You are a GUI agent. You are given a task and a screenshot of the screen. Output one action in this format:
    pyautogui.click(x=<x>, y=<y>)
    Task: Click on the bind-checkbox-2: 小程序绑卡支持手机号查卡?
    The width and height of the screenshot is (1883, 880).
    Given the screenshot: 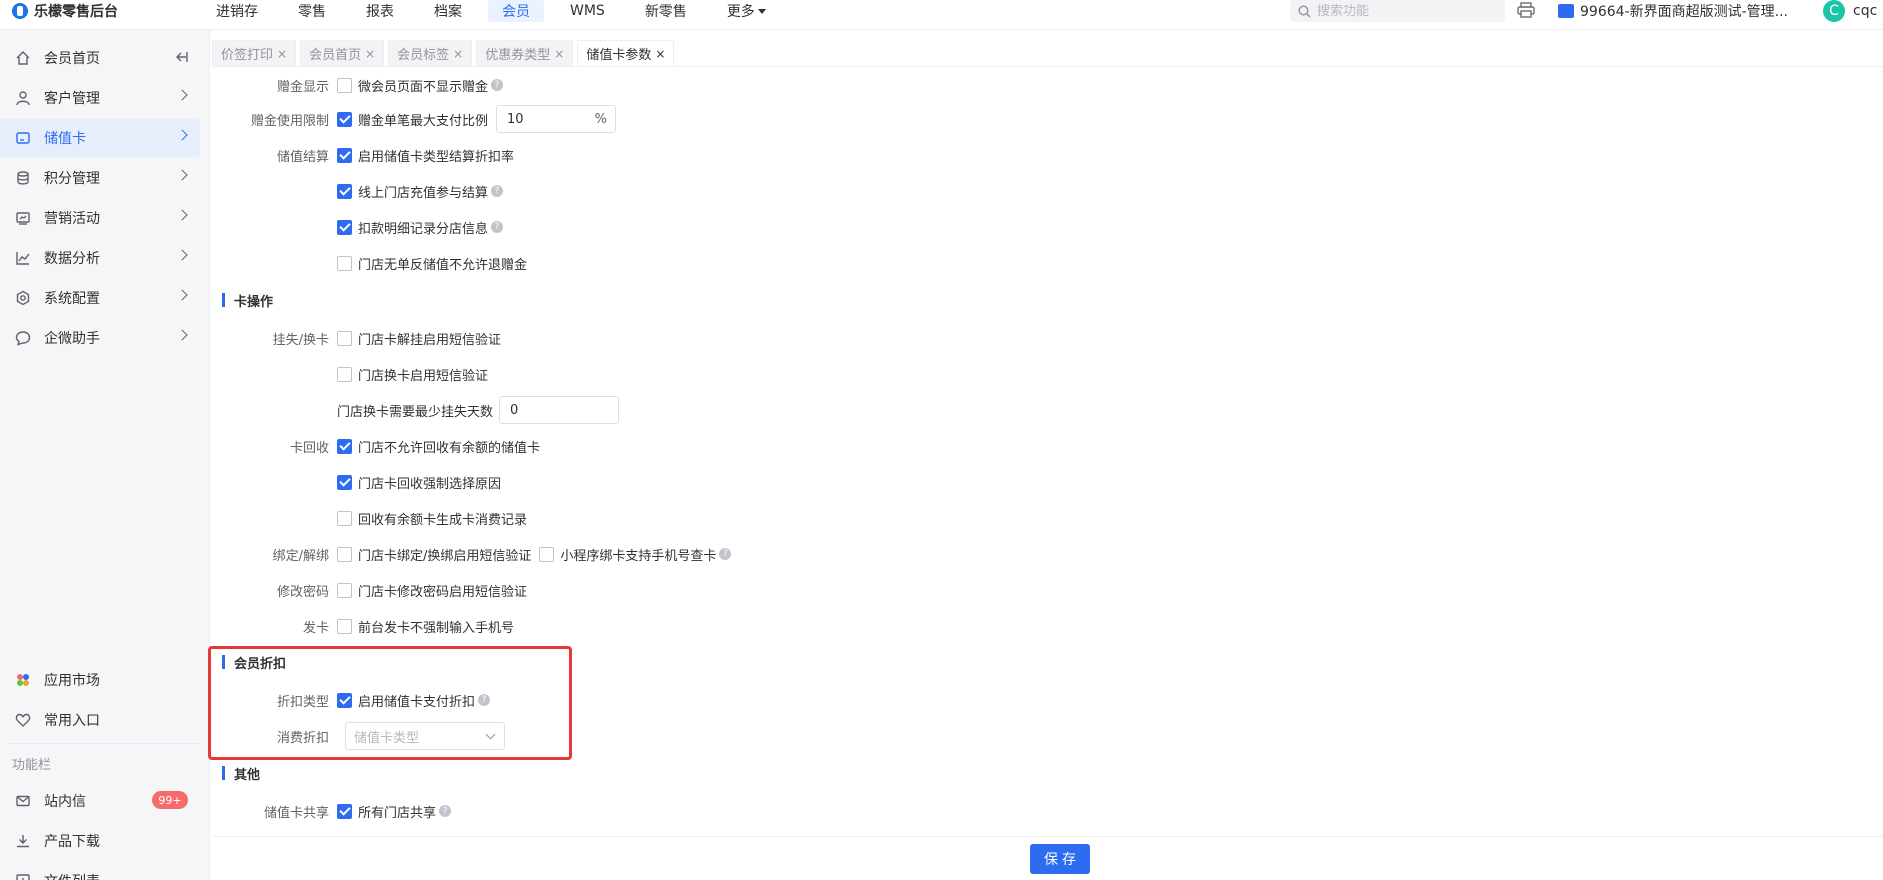 What is the action you would take?
    pyautogui.click(x=635, y=554)
    